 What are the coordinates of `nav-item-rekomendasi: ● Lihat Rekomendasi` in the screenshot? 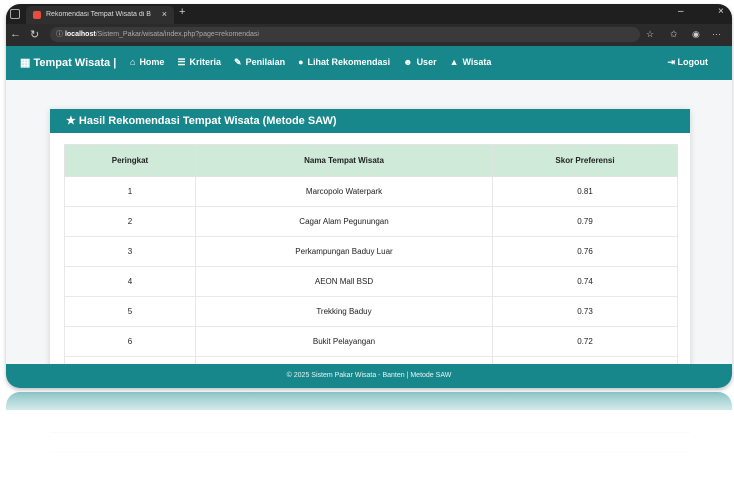 It's located at (344, 62).